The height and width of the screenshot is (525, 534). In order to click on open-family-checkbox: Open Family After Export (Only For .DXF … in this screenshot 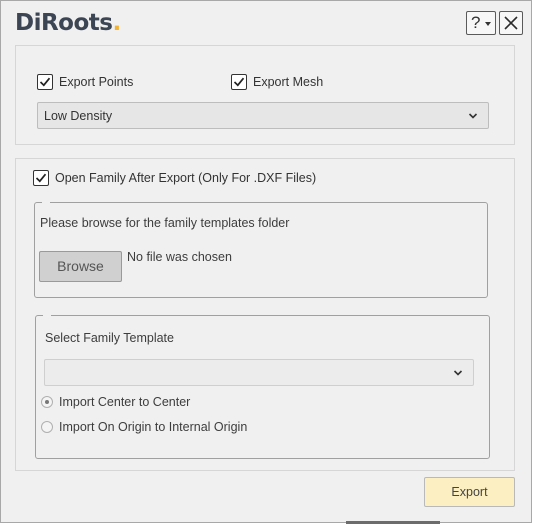, I will do `click(174, 178)`.